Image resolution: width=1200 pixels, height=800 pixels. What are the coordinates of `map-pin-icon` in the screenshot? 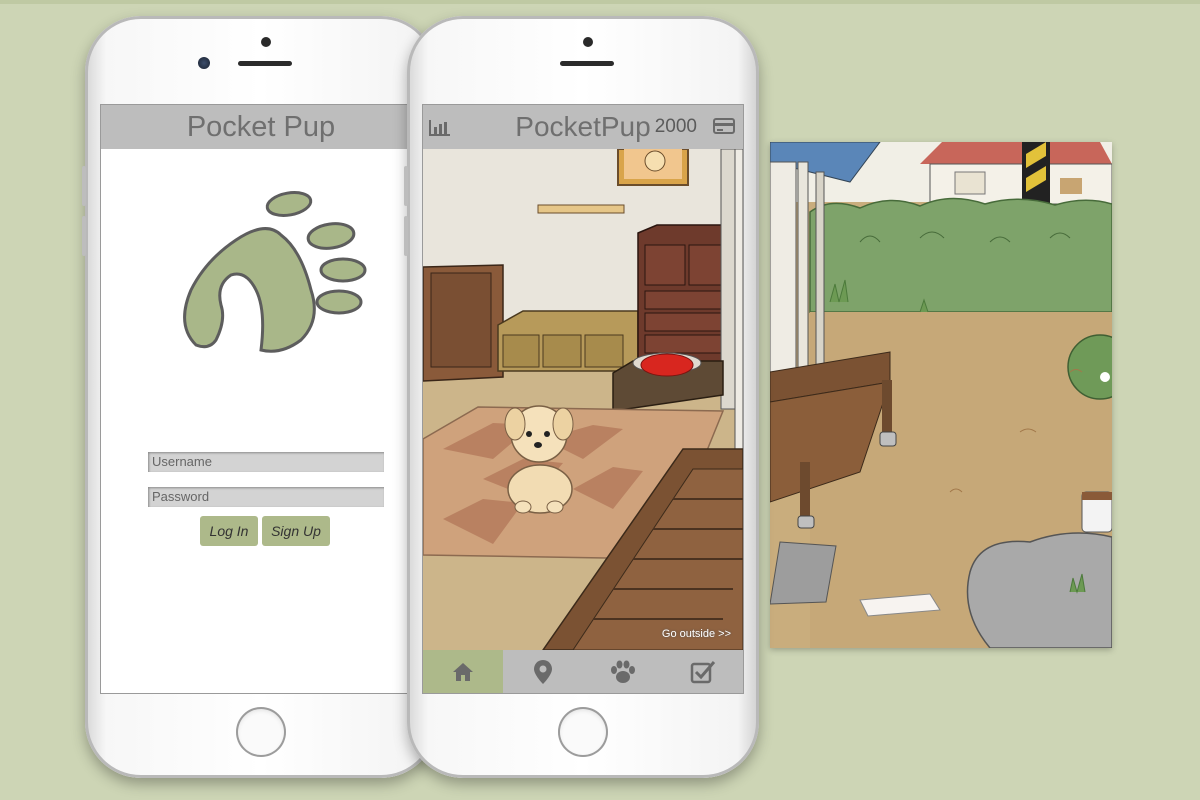 It's located at (543, 671).